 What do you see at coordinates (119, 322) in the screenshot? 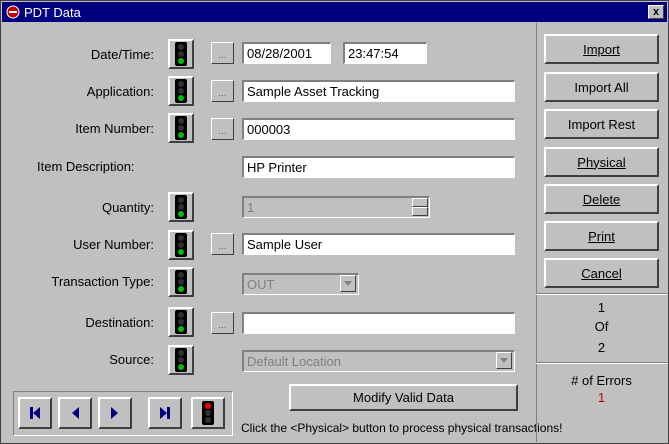
I see `destination-label: Destination:` at bounding box center [119, 322].